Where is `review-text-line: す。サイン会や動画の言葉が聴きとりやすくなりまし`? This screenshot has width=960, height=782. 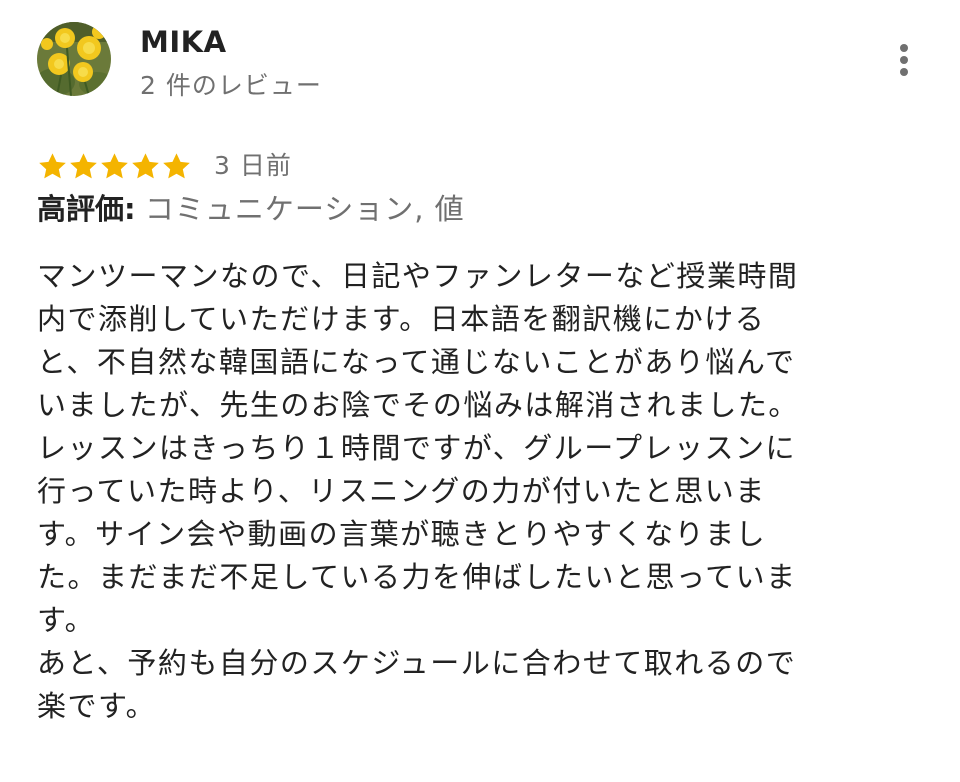
review-text-line: す。サイン会や動画の言葉が聴きとりやすくなりまし is located at coordinates (402, 534).